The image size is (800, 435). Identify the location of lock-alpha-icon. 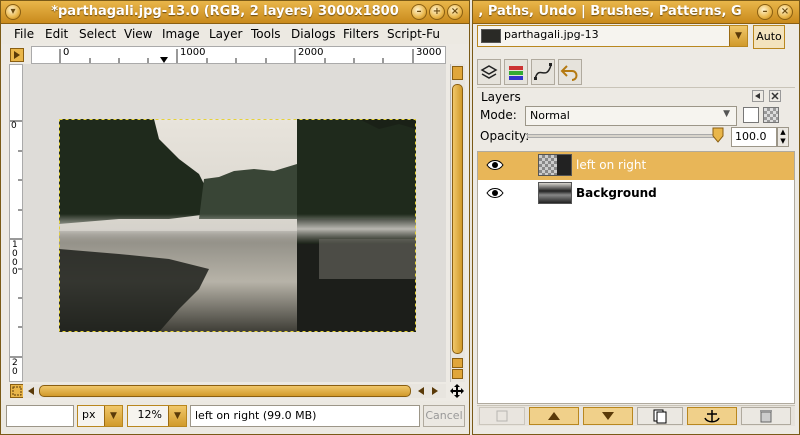
(771, 115).